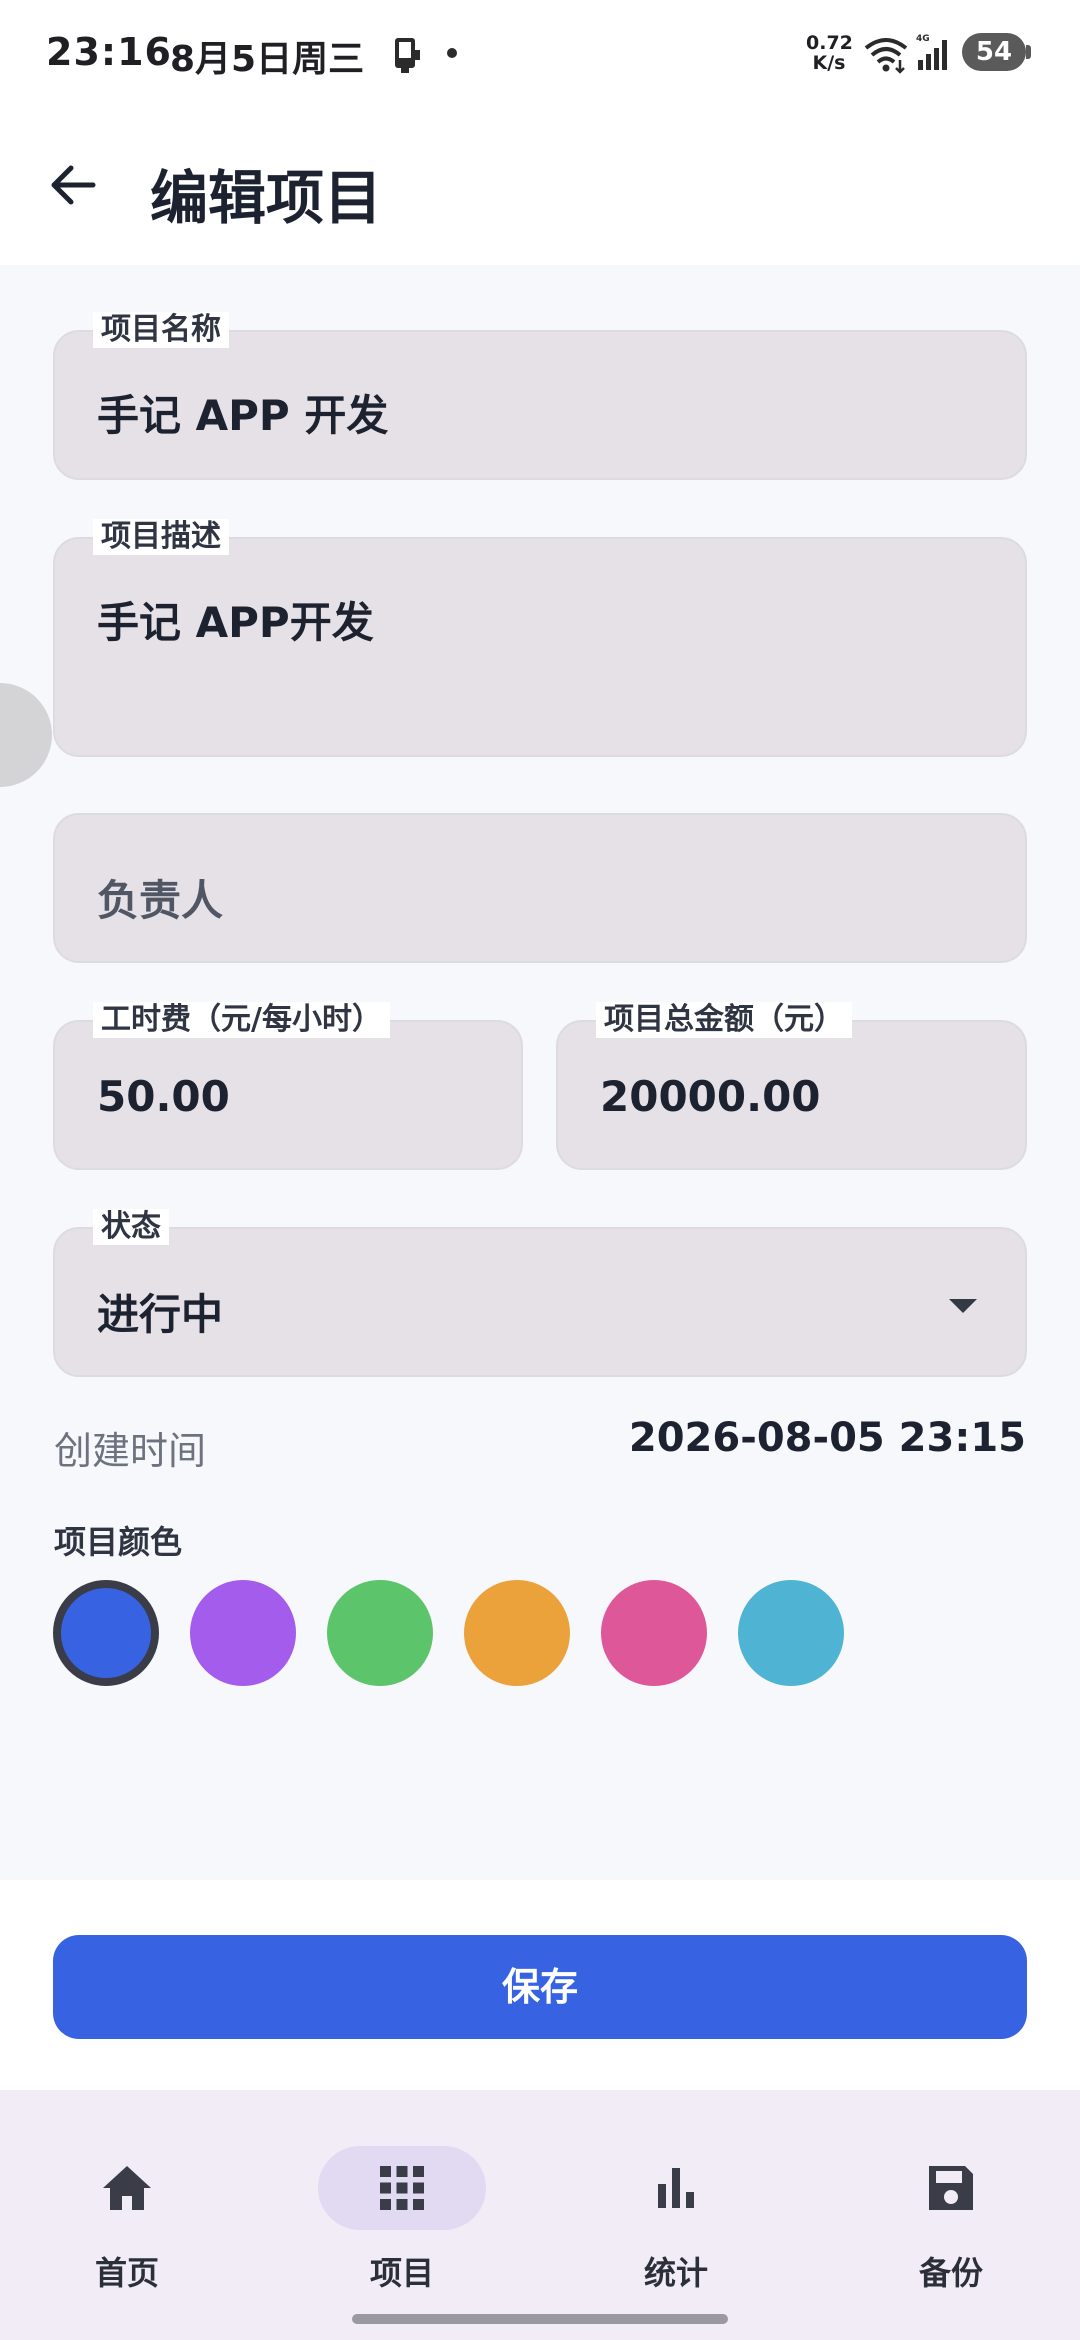 The width and height of the screenshot is (1080, 2340). I want to click on network-speed: 0.72 K/s, so click(829, 53).